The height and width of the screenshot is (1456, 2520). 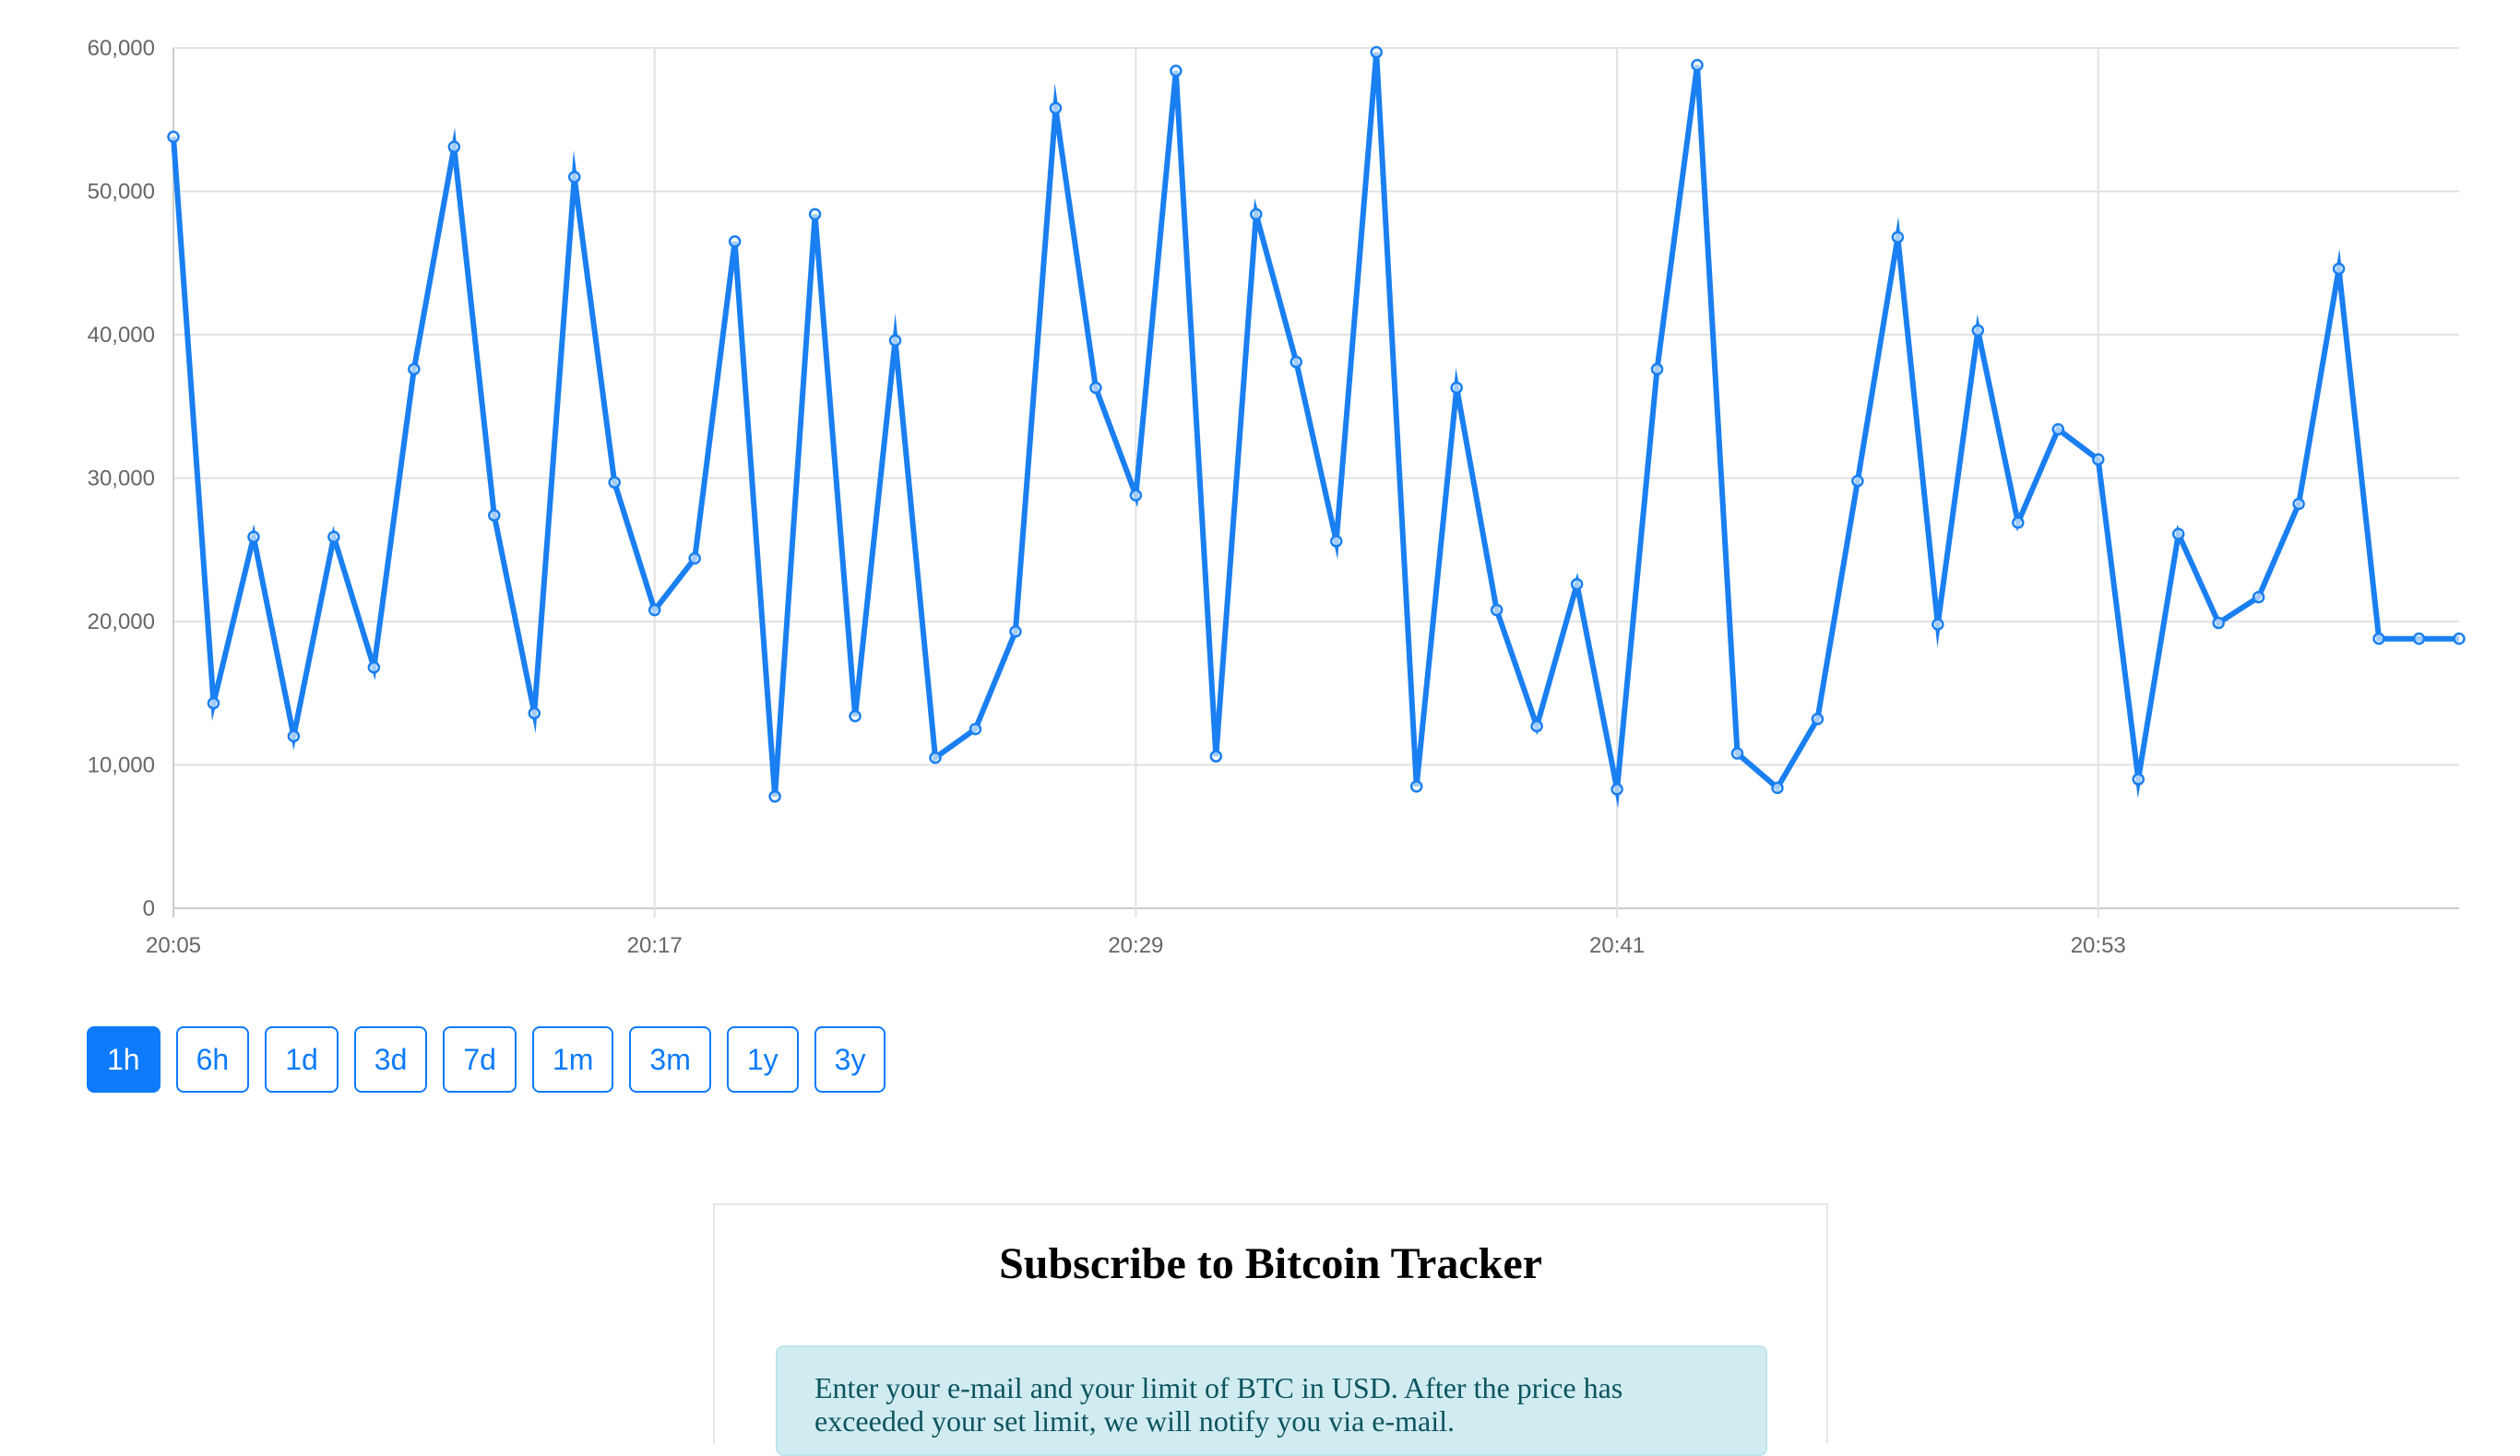 What do you see at coordinates (302, 1059) in the screenshot?
I see `range-button-1d: 1d` at bounding box center [302, 1059].